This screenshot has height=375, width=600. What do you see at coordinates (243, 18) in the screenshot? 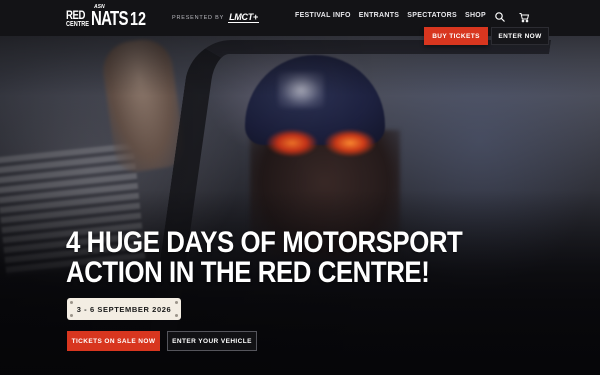
I see `sponsor-logo: LMCT+` at bounding box center [243, 18].